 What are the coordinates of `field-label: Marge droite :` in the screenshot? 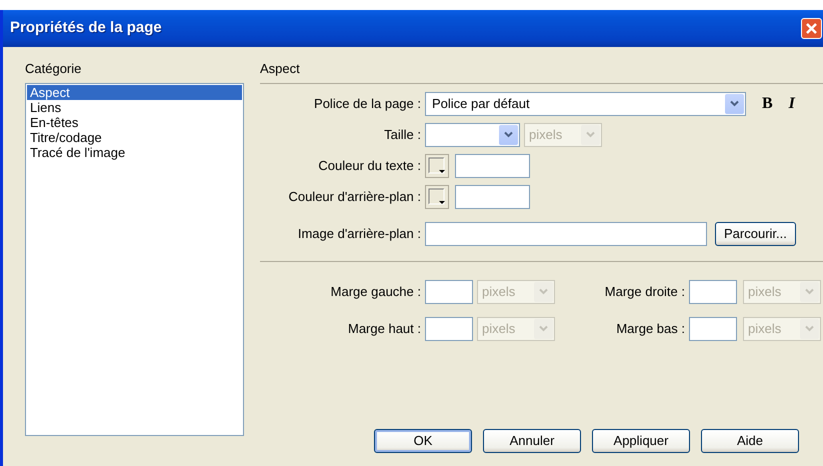 It's located at (644, 291).